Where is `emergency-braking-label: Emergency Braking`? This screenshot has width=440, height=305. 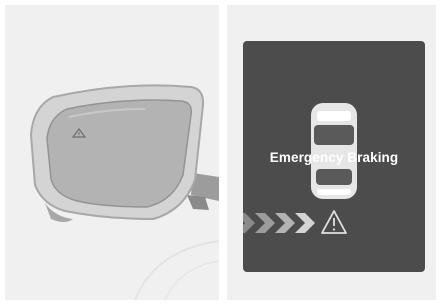 emergency-braking-label: Emergency Braking is located at coordinates (334, 157).